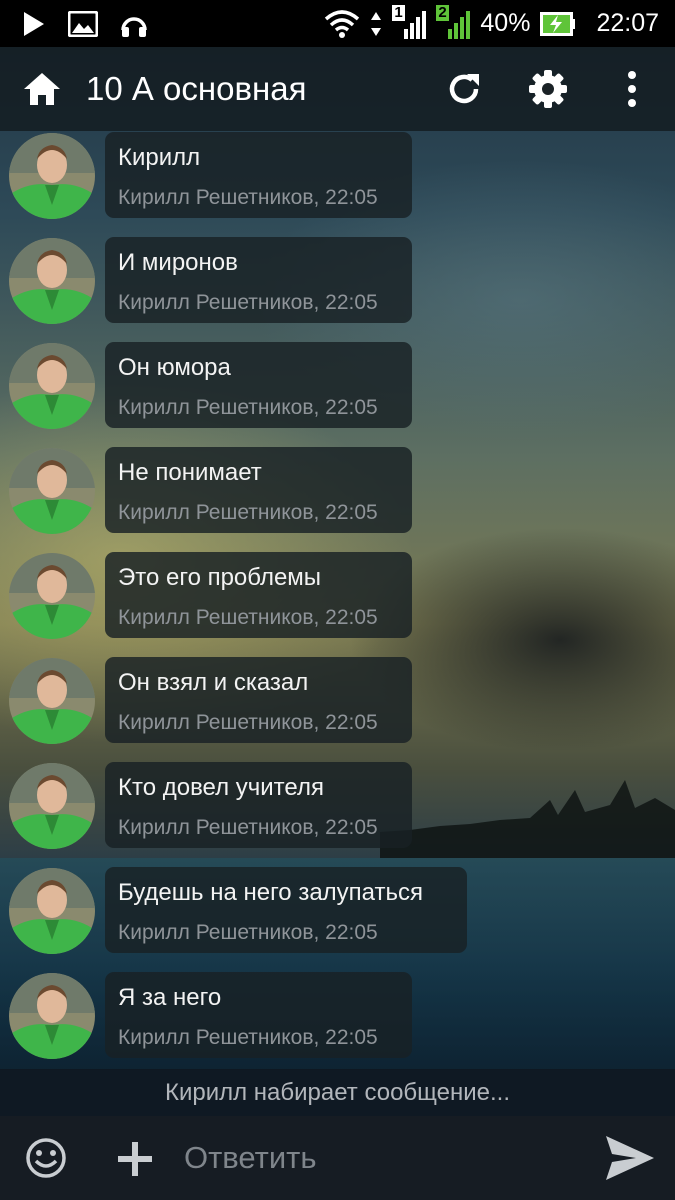 The image size is (675, 1200). I want to click on message-text: Кто довел учителя, so click(221, 787).